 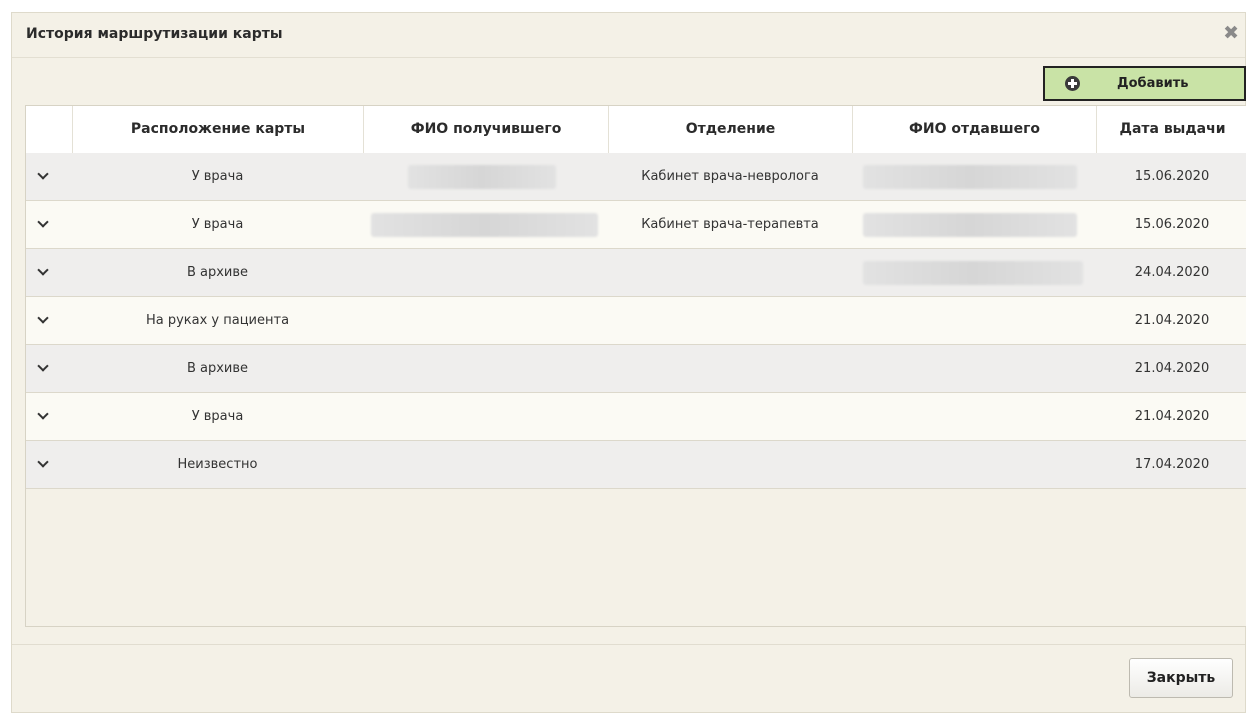 I want to click on column-header-expand, so click(x=49, y=129).